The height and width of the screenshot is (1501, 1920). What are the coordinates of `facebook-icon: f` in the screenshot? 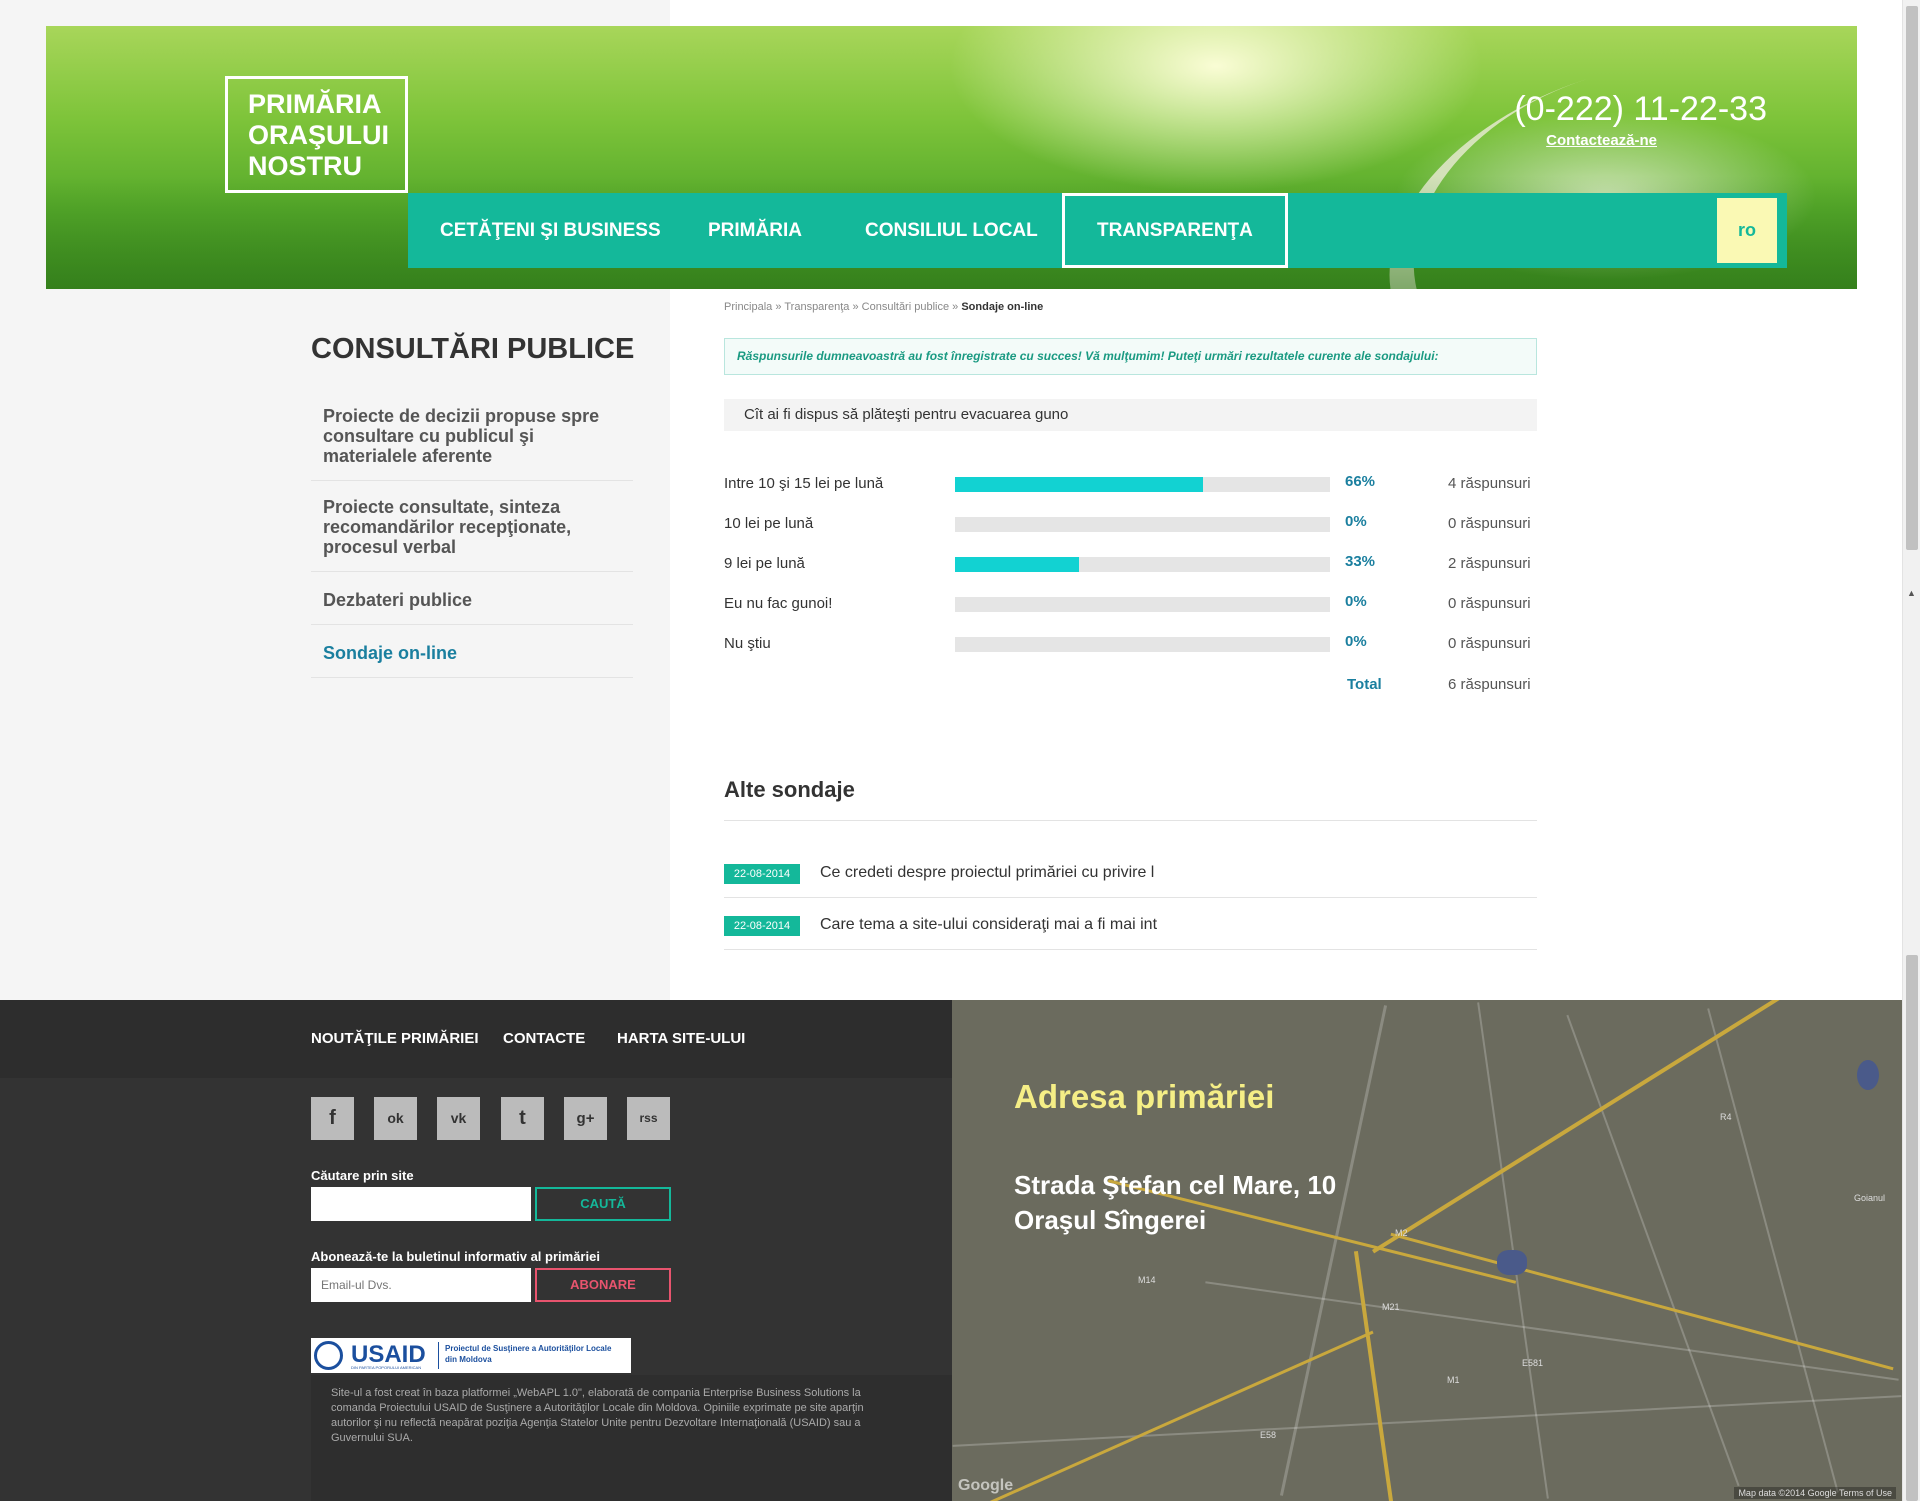 It's located at (332, 1118).